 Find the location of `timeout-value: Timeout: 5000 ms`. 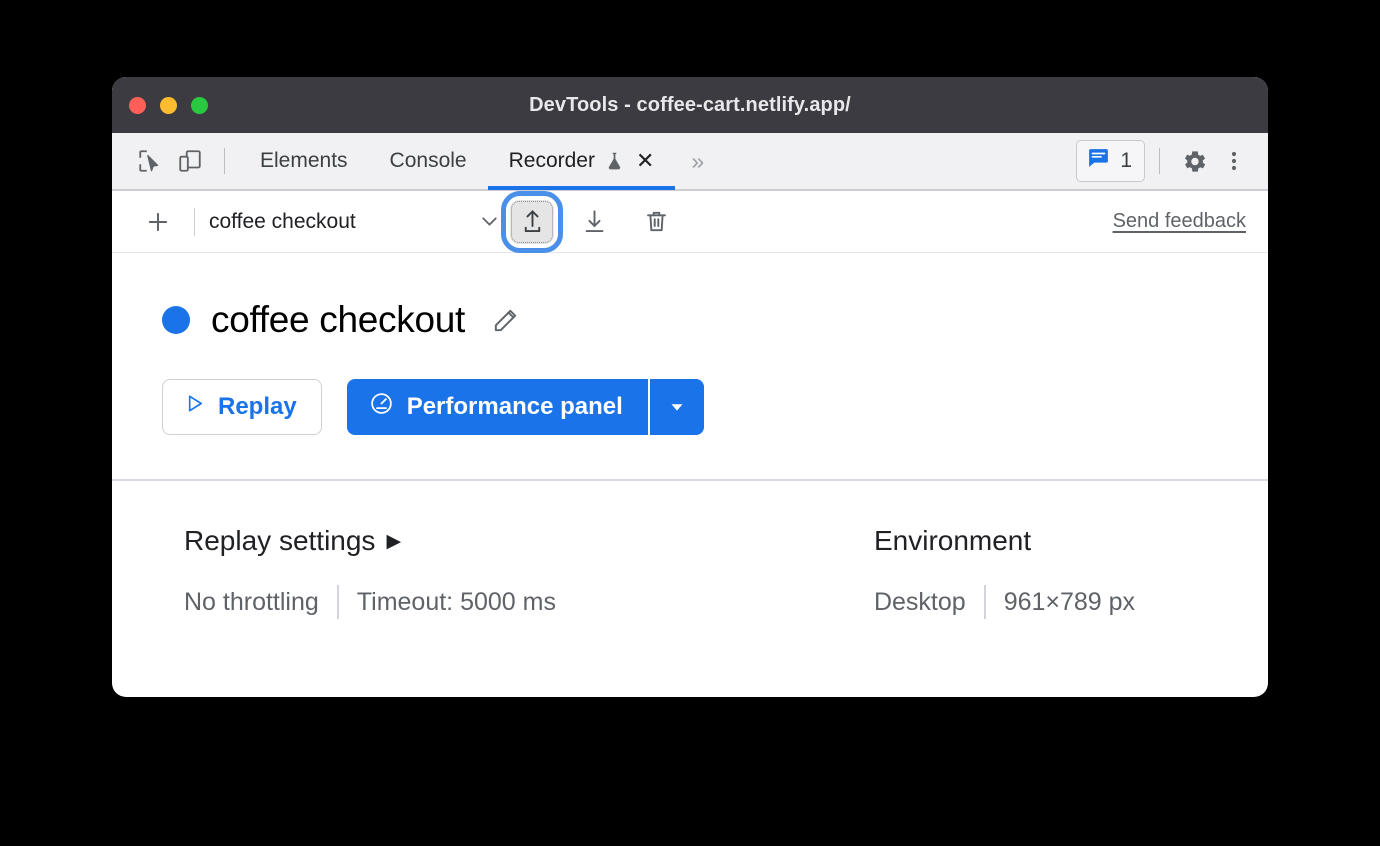

timeout-value: Timeout: 5000 ms is located at coordinates (456, 601).